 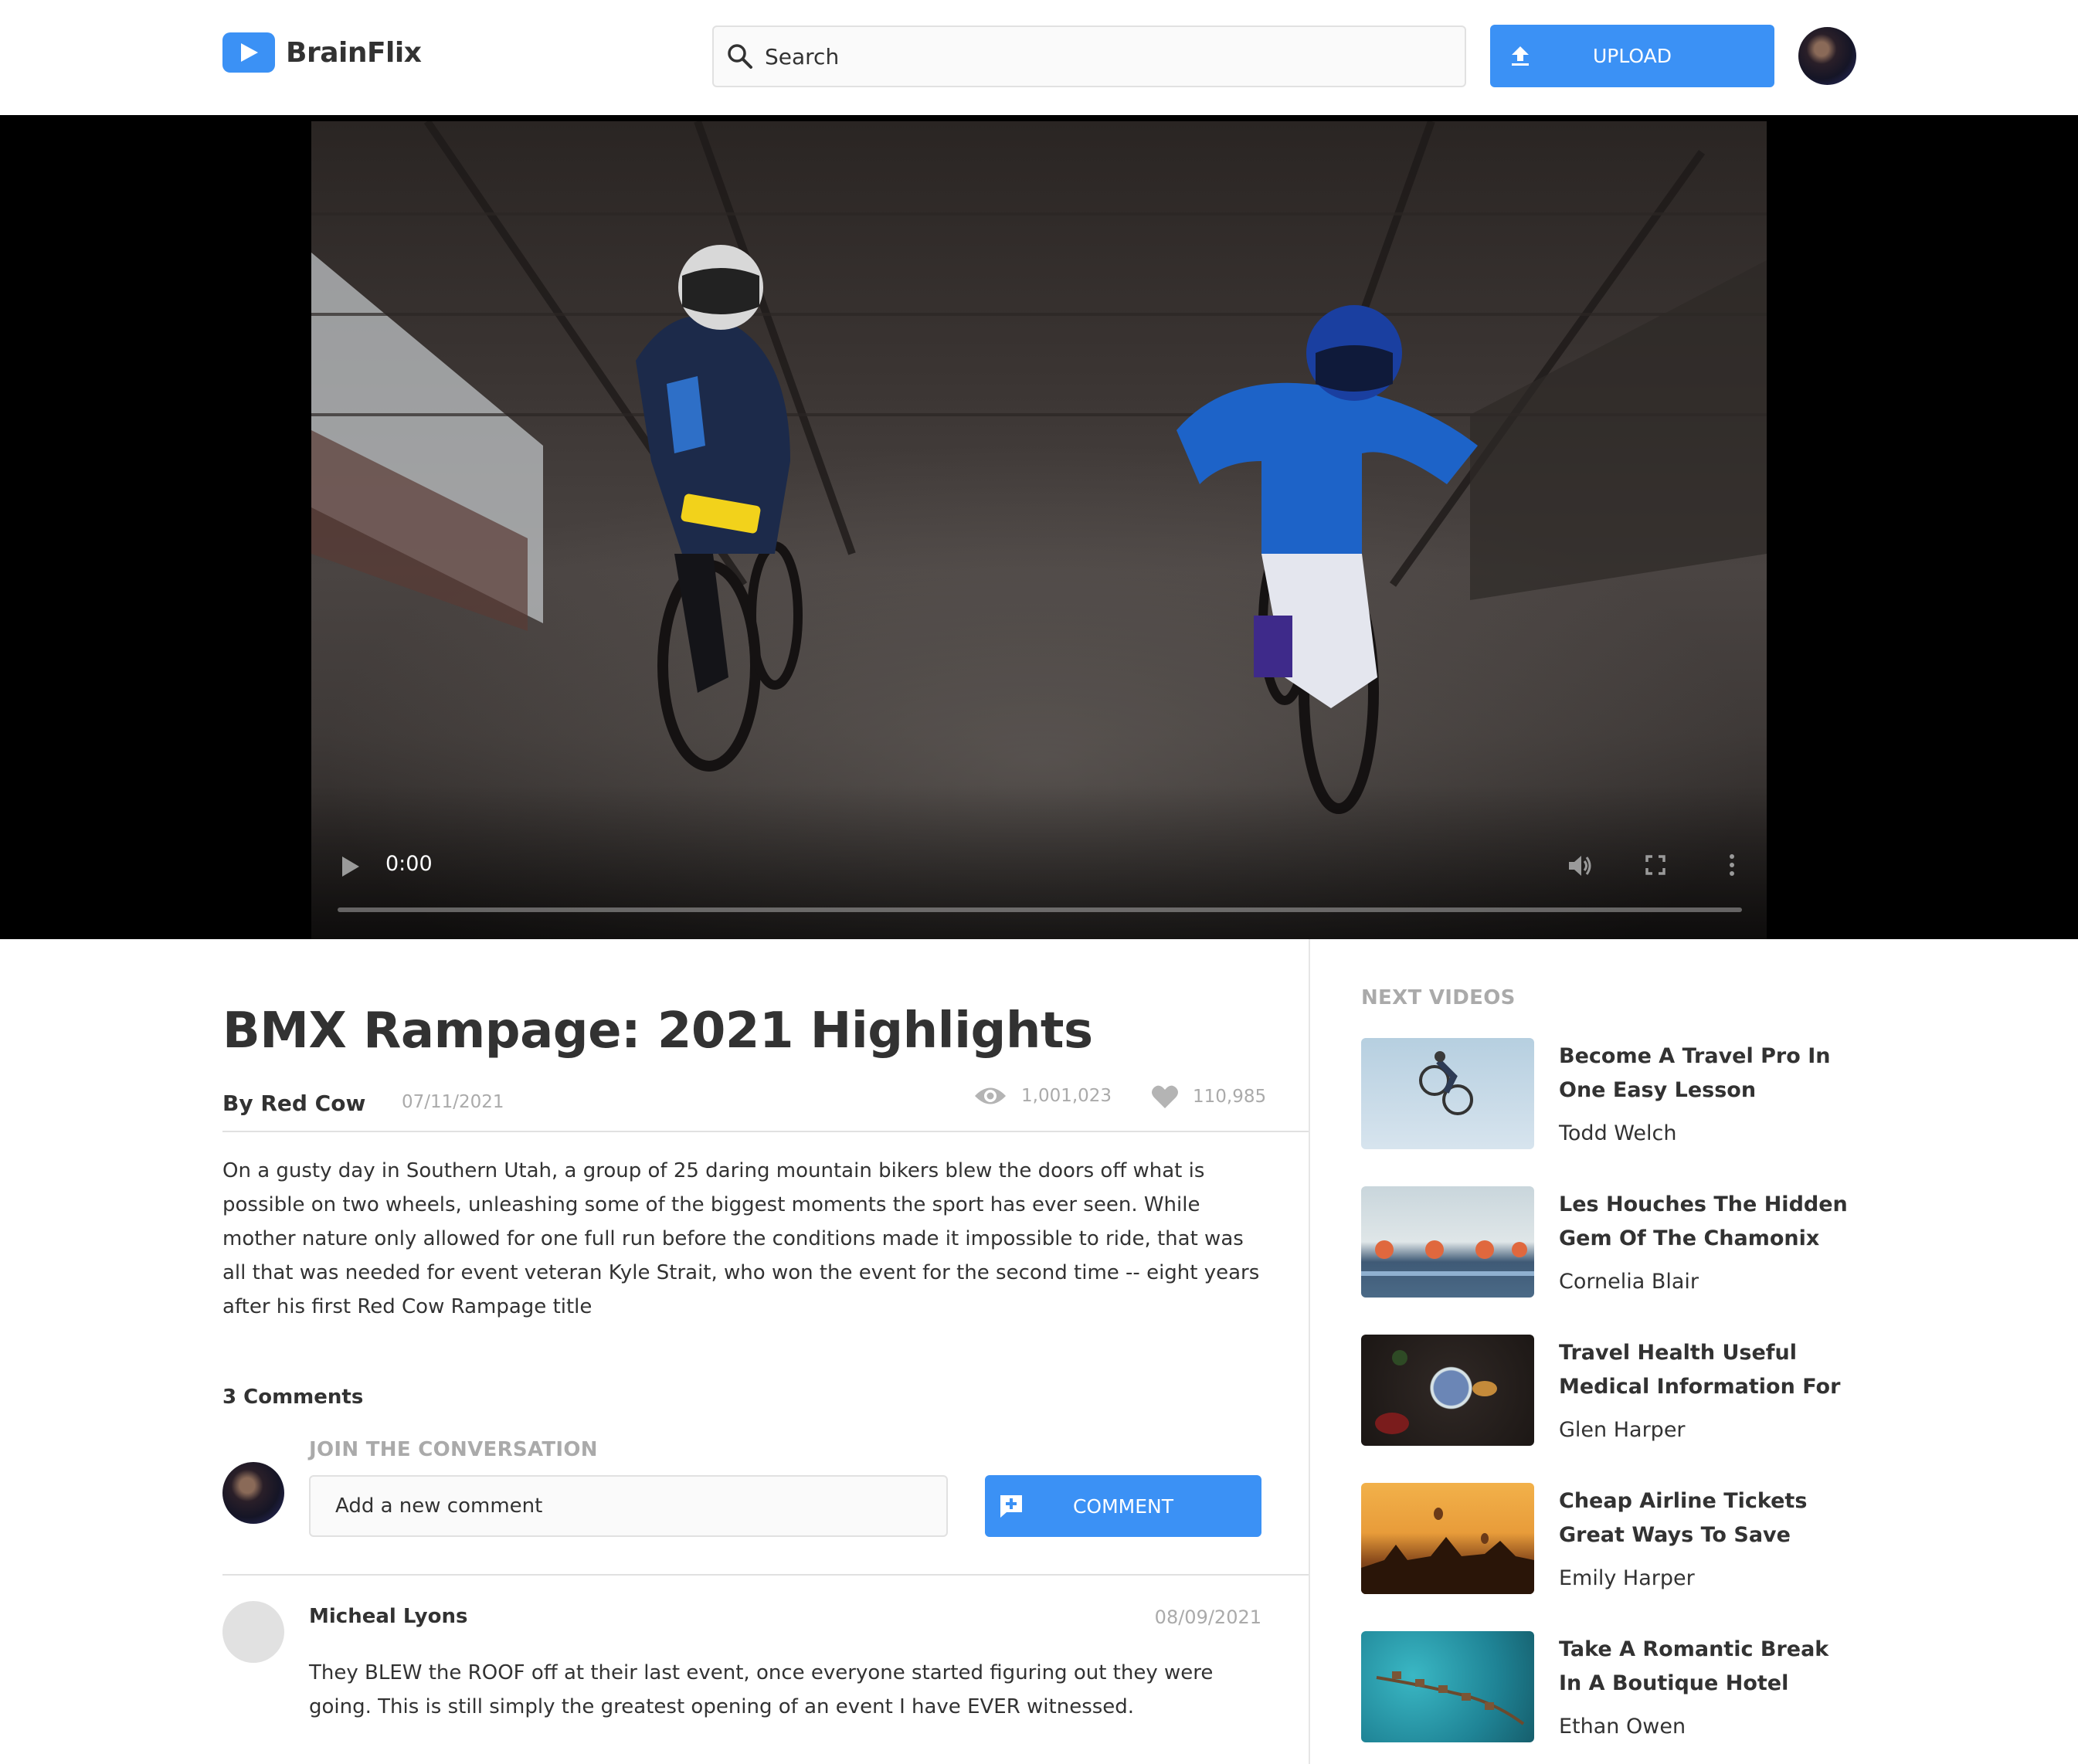 What do you see at coordinates (1627, 1578) in the screenshot?
I see `next-video-author: Emily Harper` at bounding box center [1627, 1578].